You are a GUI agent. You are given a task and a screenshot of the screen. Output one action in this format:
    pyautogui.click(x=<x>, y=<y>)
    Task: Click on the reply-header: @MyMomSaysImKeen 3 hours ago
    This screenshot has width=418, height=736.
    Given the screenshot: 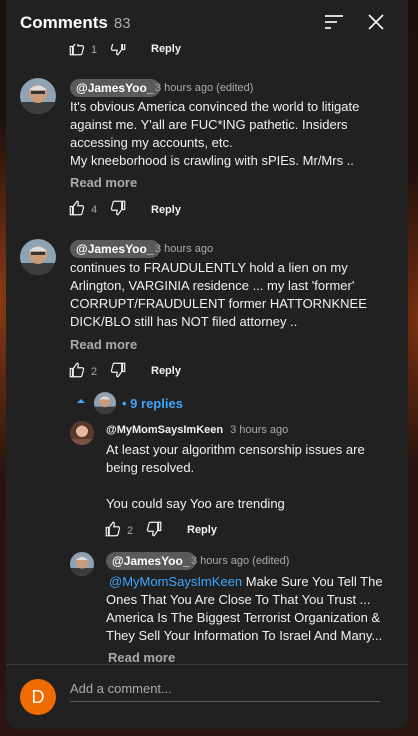 What is the action you would take?
    pyautogui.click(x=197, y=430)
    